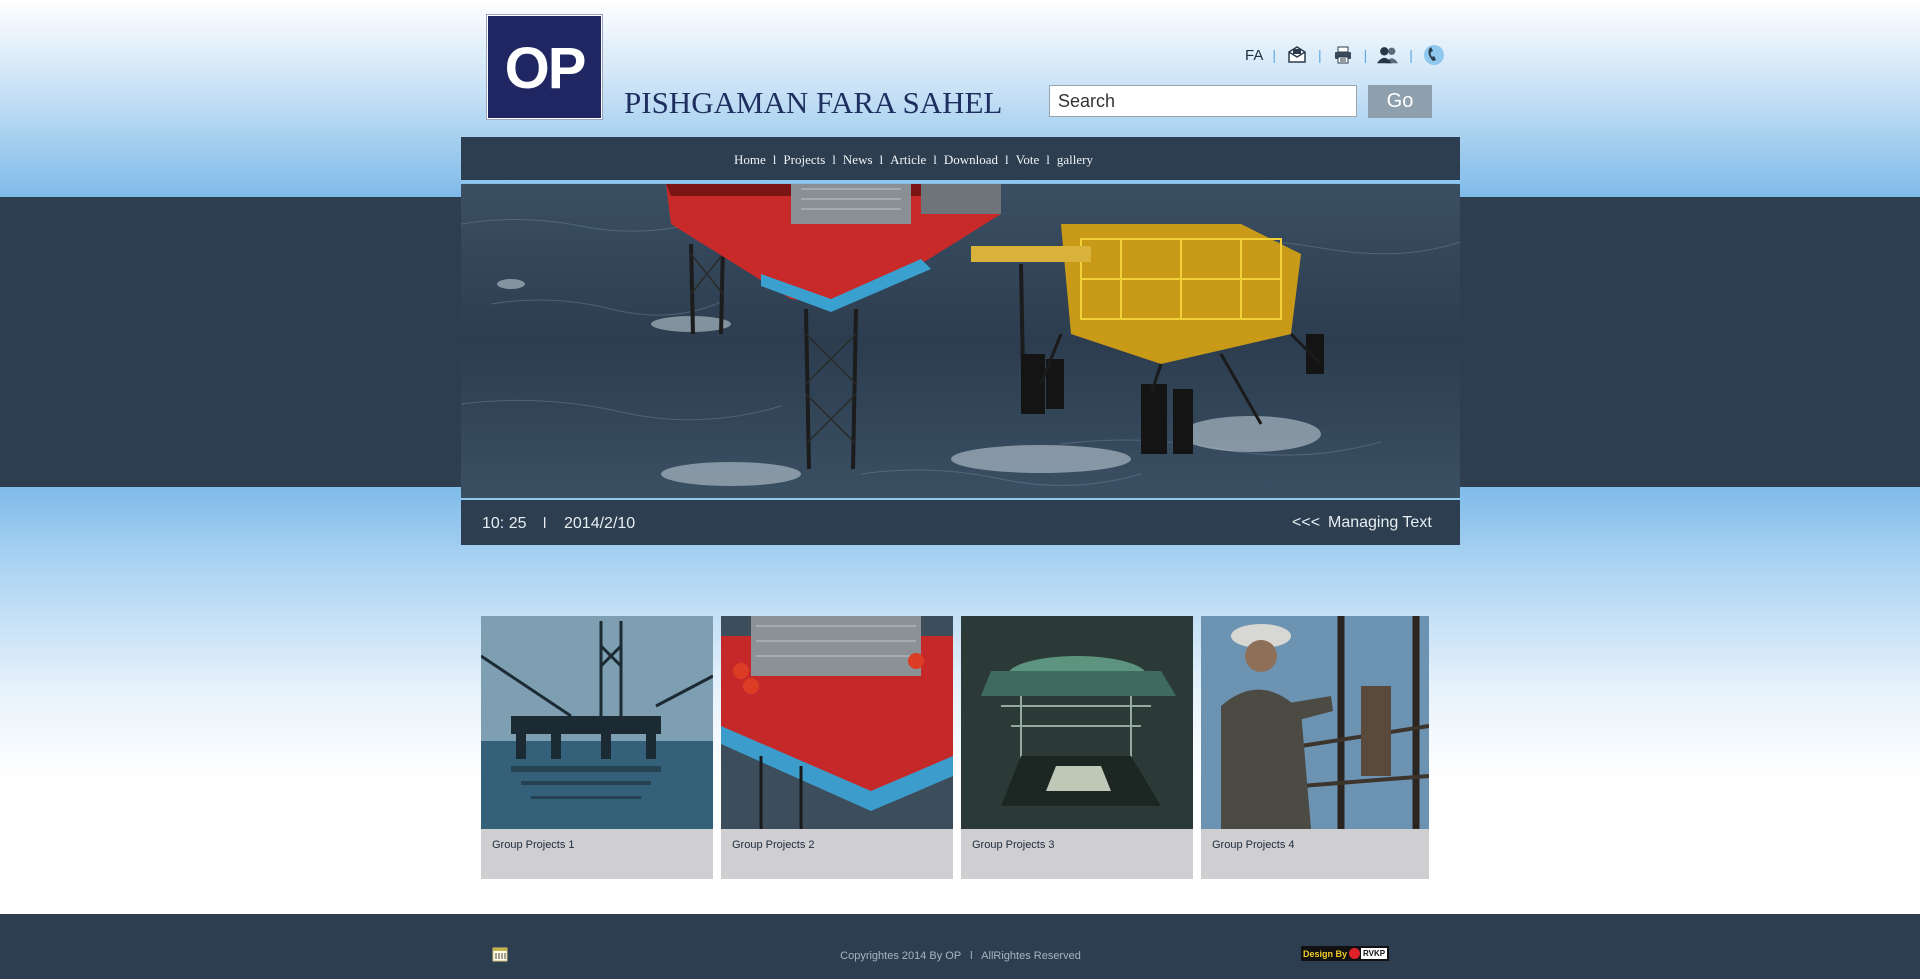  I want to click on designer-logo-icon, so click(1355, 953).